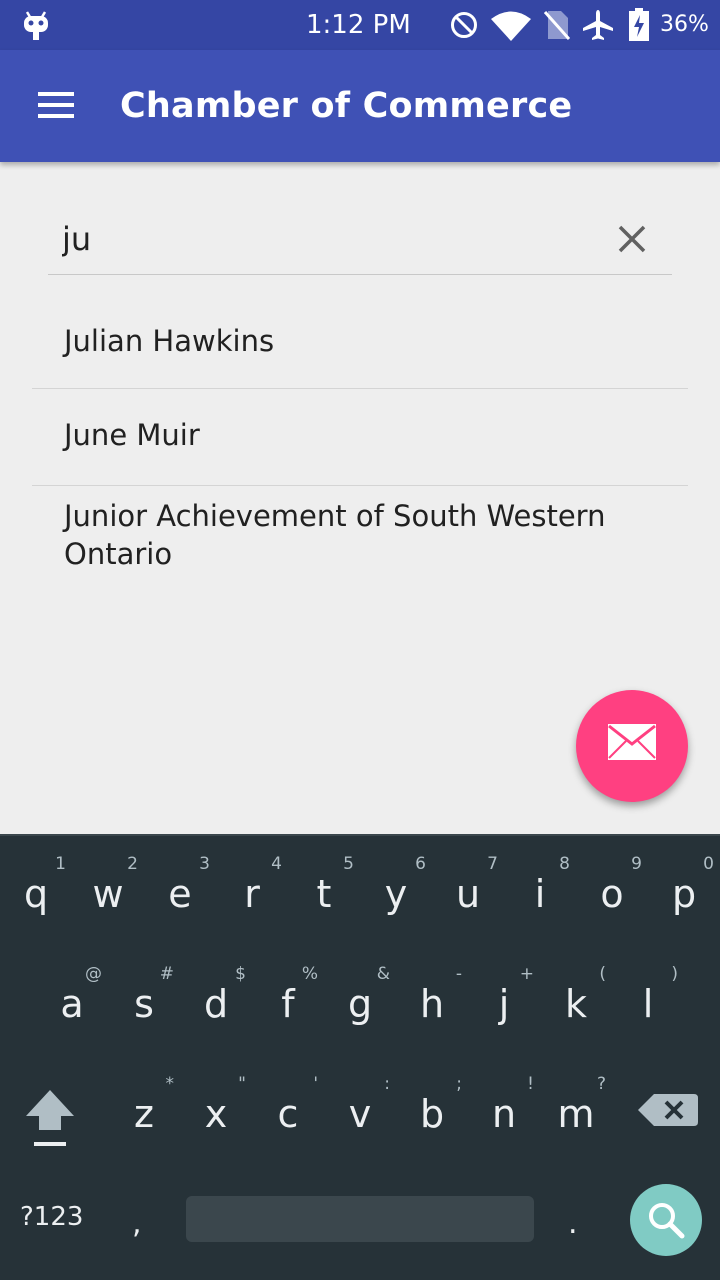 The height and width of the screenshot is (1280, 720). I want to click on wifi-icon, so click(511, 26).